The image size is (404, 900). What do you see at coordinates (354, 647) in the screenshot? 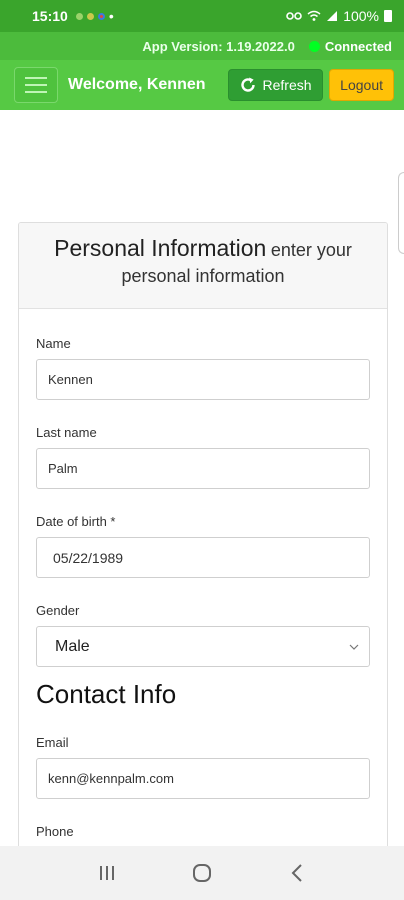
I see `chevron-down-icon` at bounding box center [354, 647].